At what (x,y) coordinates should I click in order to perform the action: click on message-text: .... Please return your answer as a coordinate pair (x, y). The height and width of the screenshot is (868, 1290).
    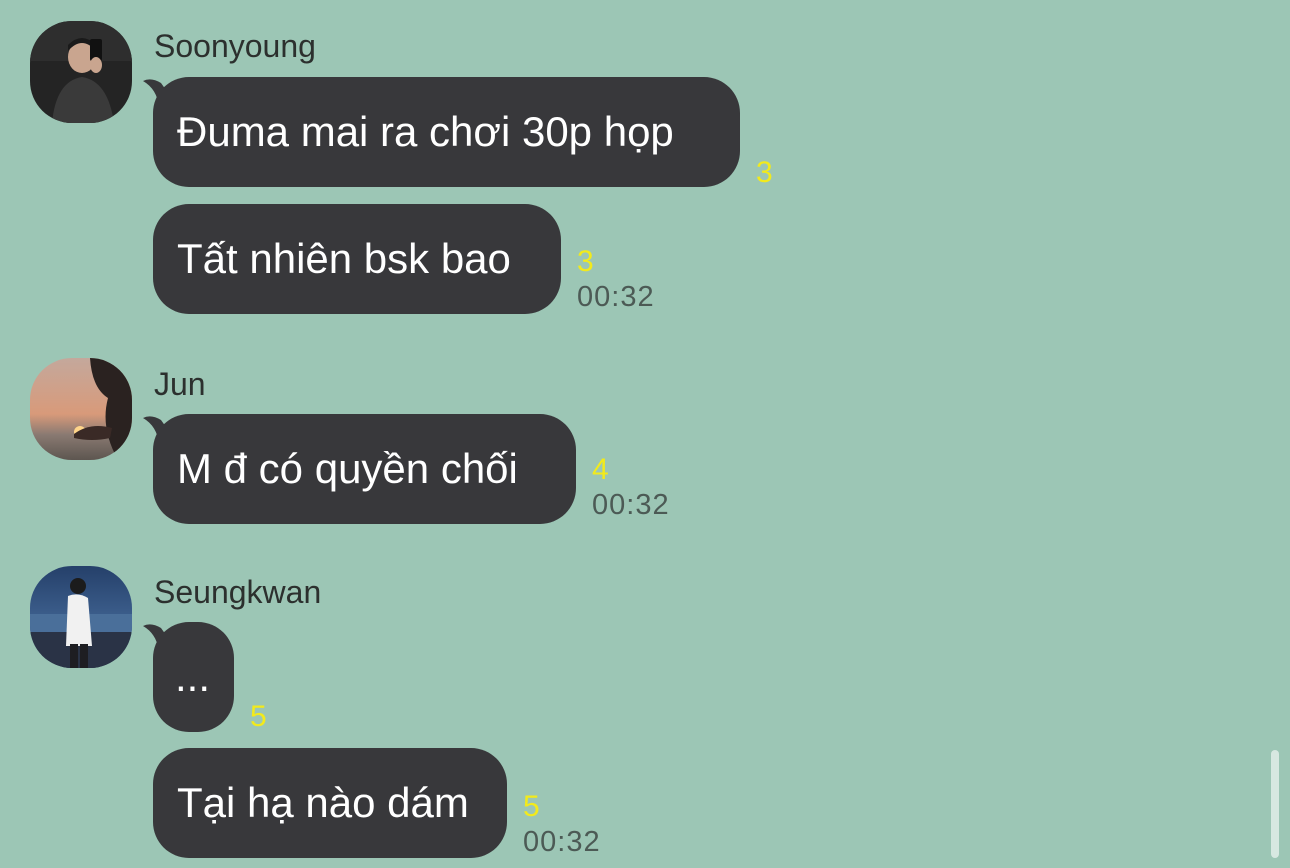
    Looking at the image, I should click on (193, 676).